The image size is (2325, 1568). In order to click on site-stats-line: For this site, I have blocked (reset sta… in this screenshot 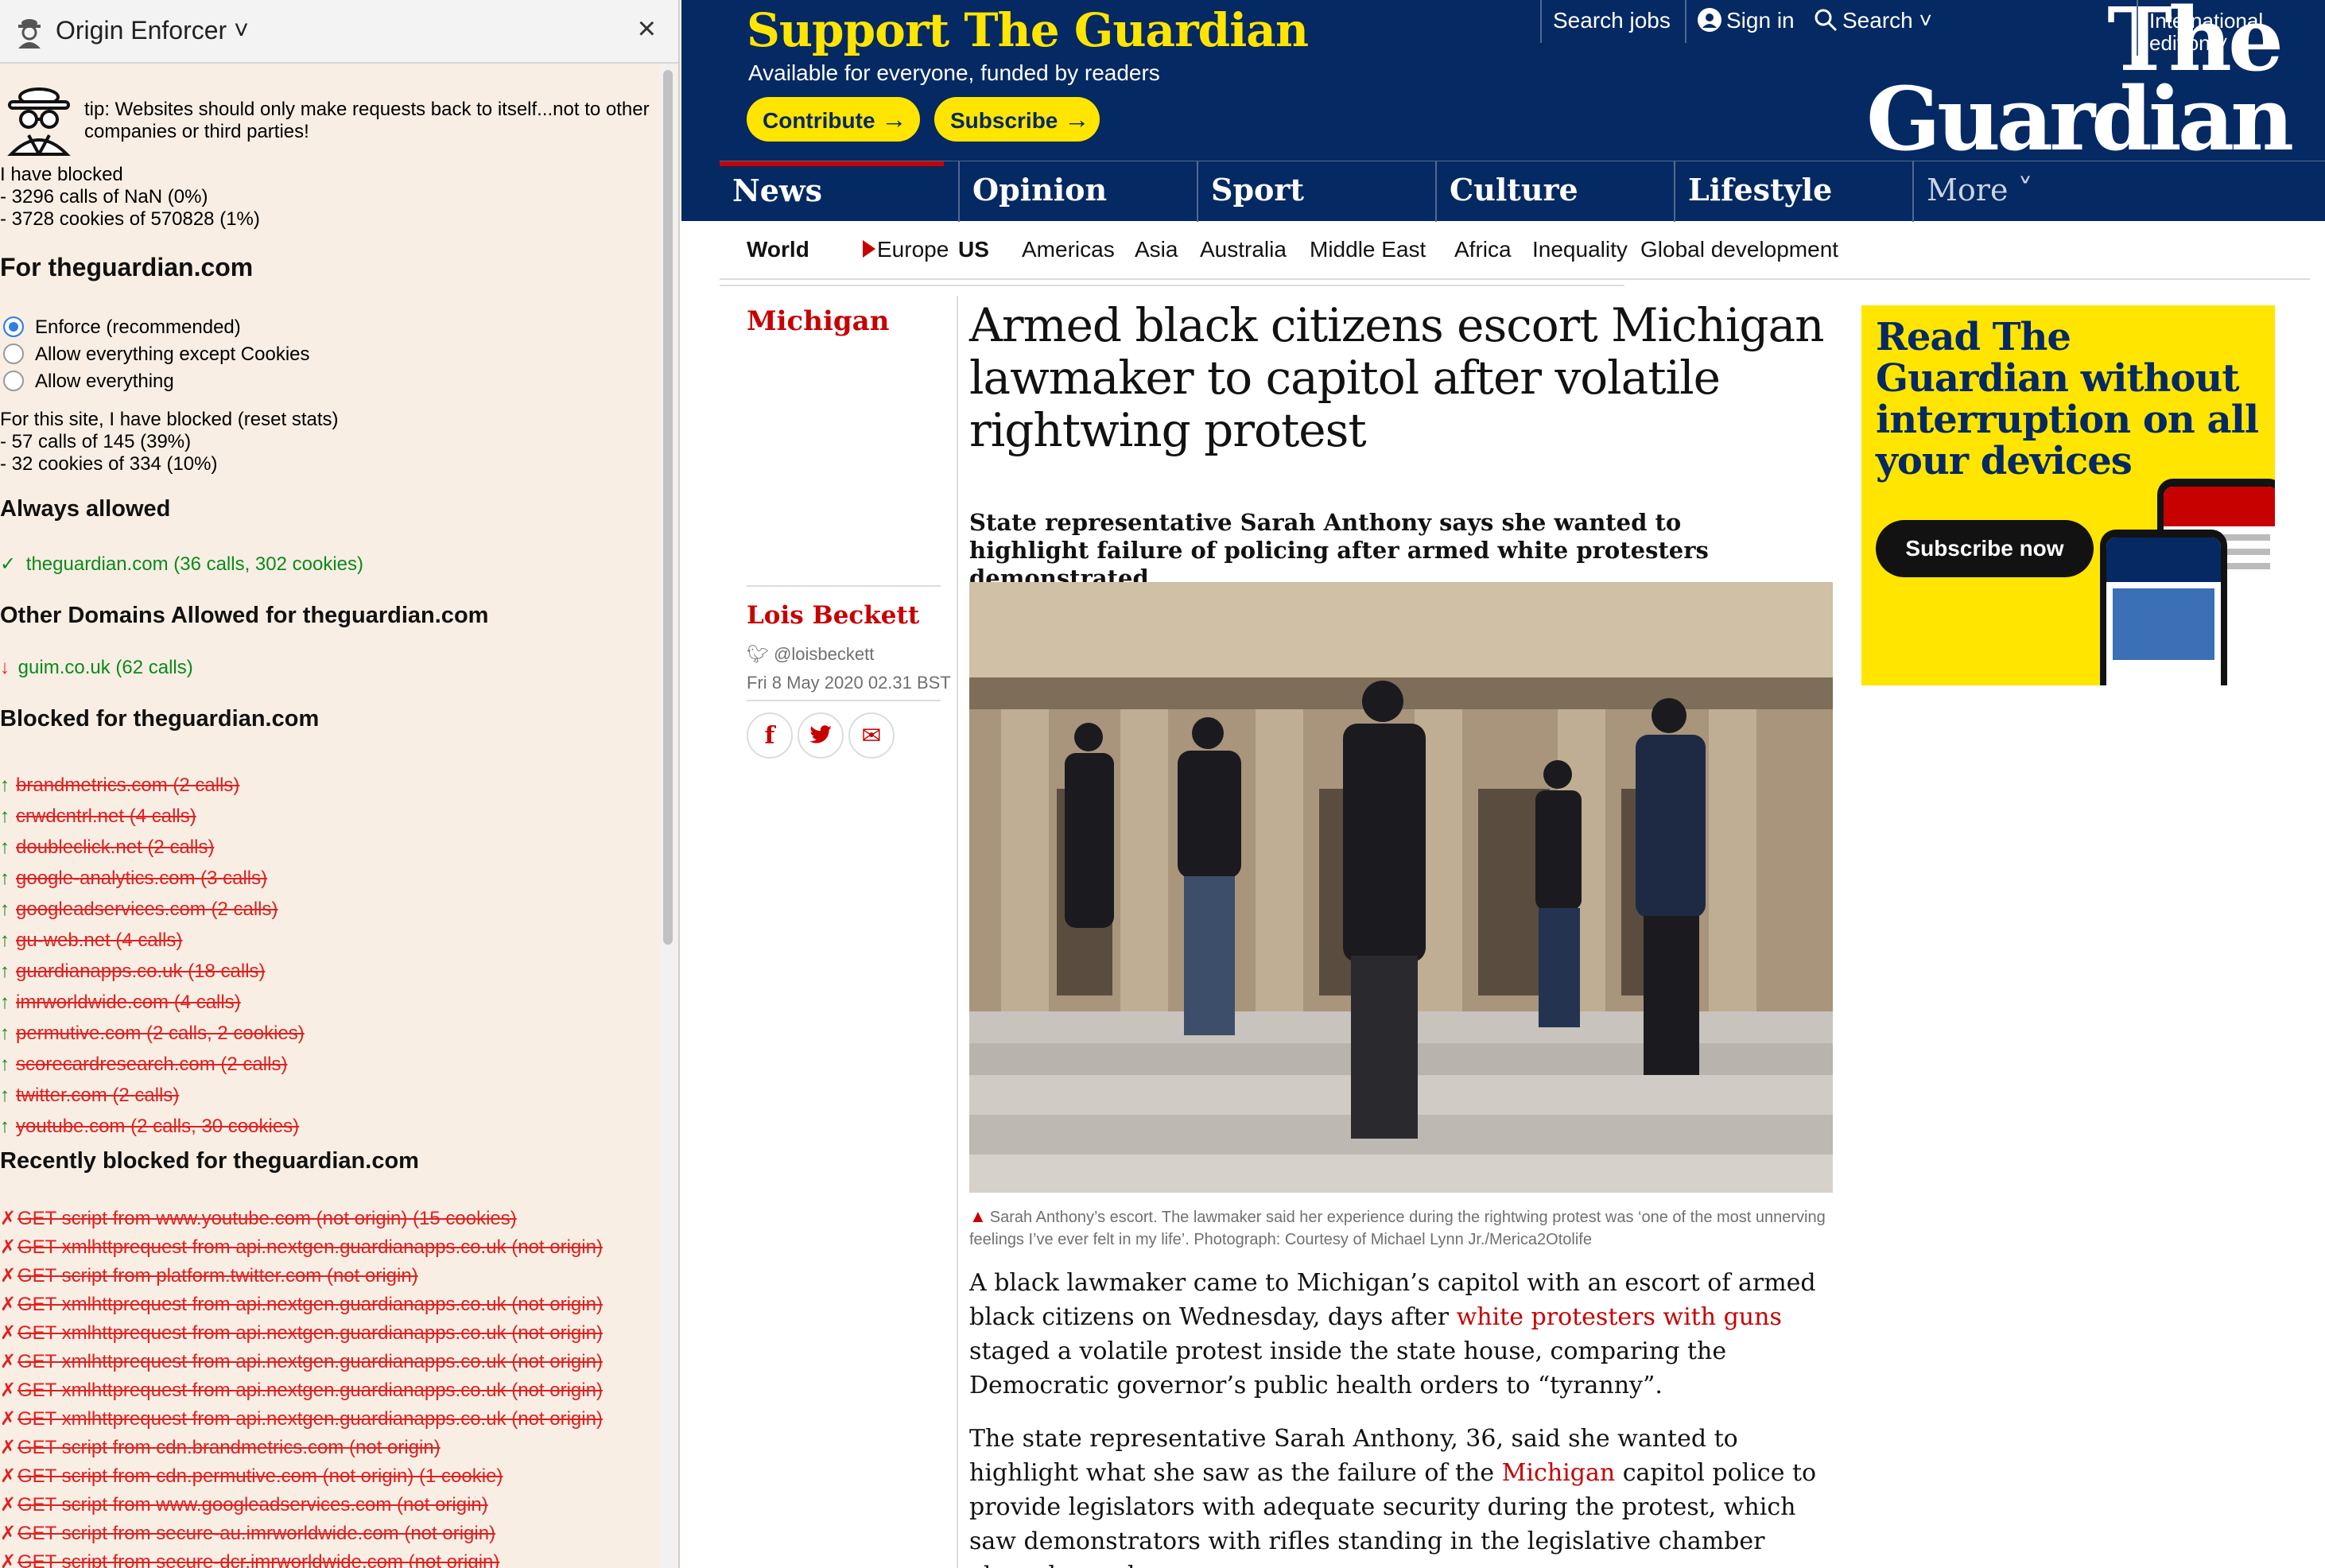, I will do `click(169, 420)`.